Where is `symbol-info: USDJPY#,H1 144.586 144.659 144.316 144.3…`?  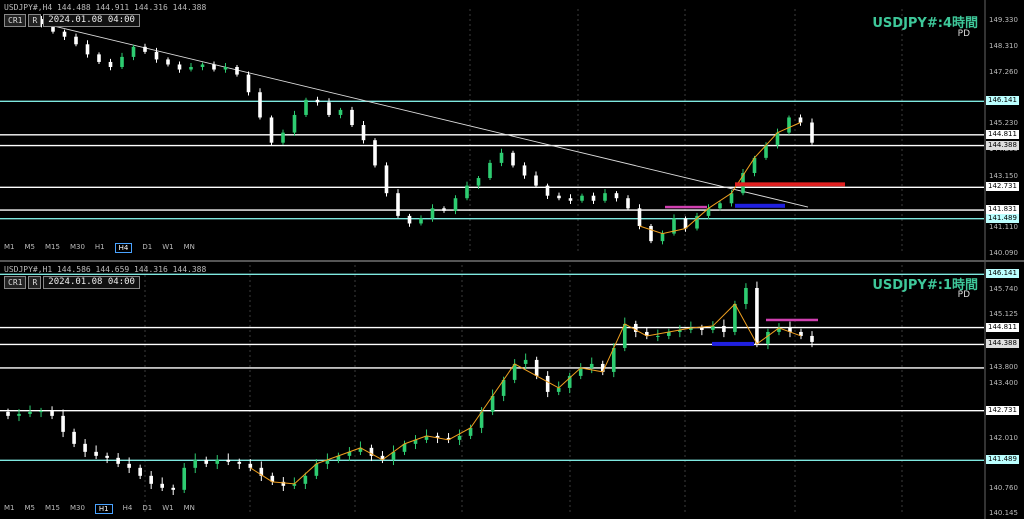 symbol-info: USDJPY#,H1 144.586 144.659 144.316 144.3… is located at coordinates (105, 269).